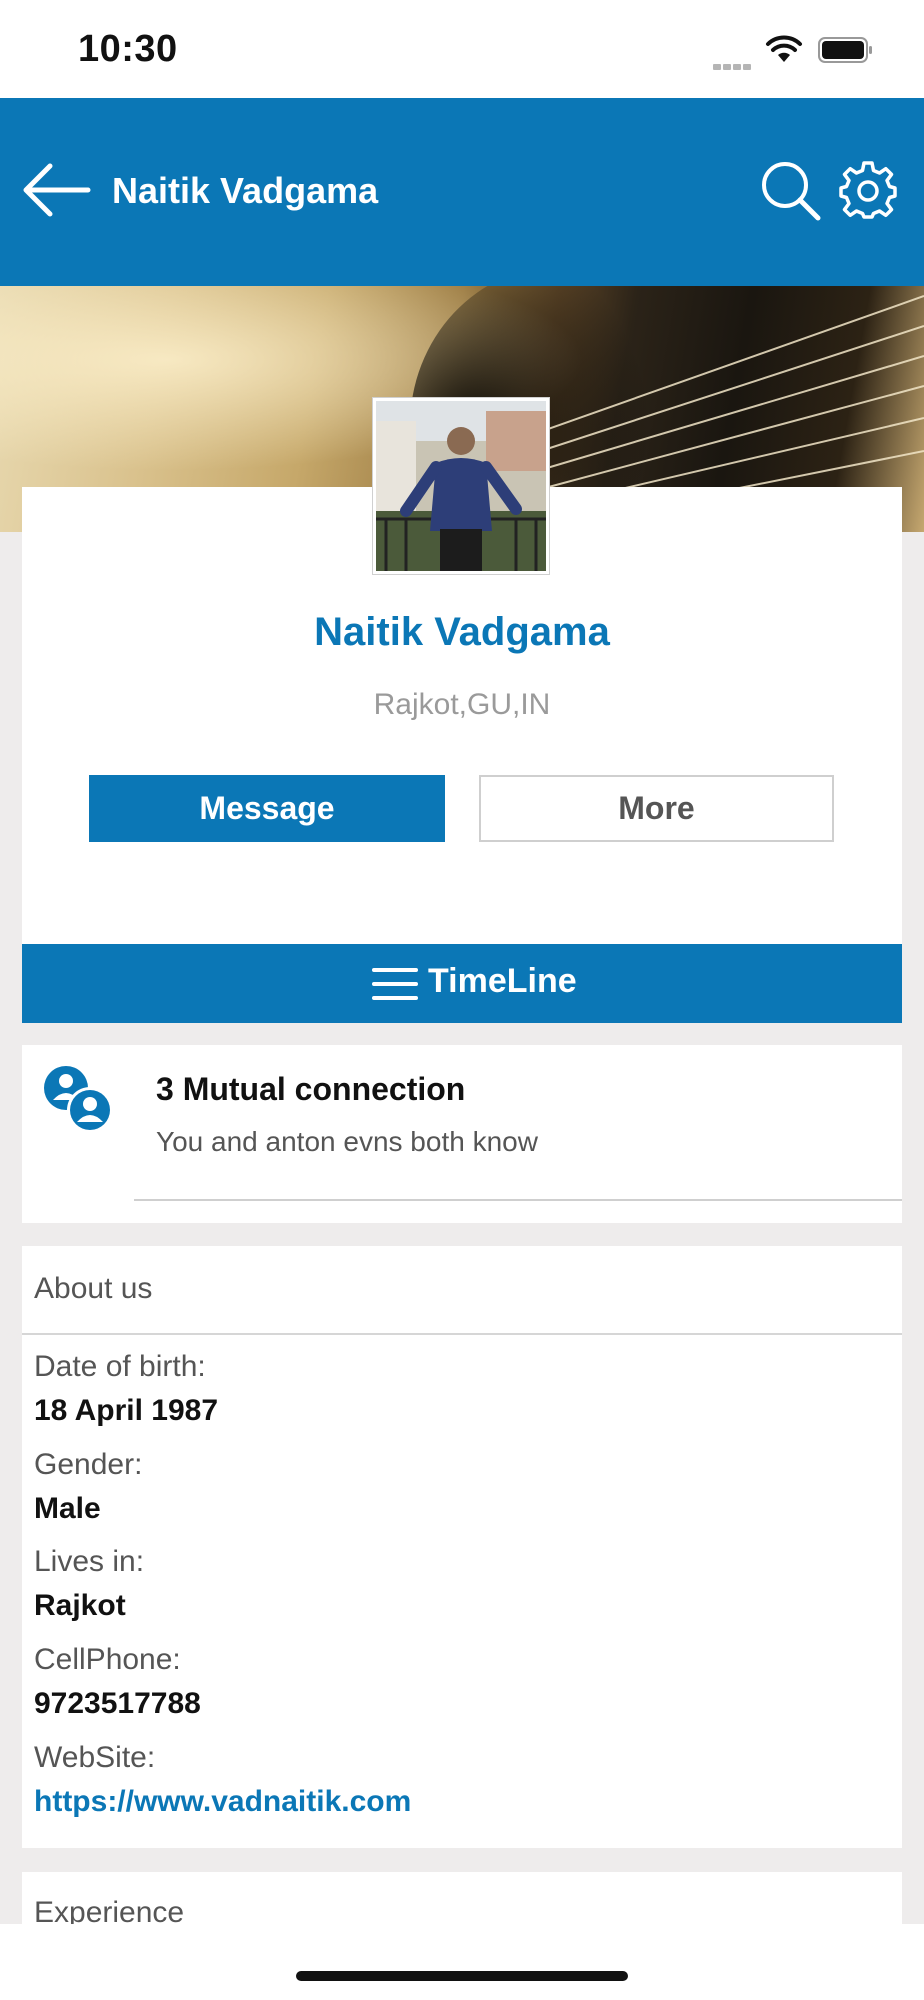 This screenshot has width=924, height=2000. I want to click on menu-icon, so click(395, 984).